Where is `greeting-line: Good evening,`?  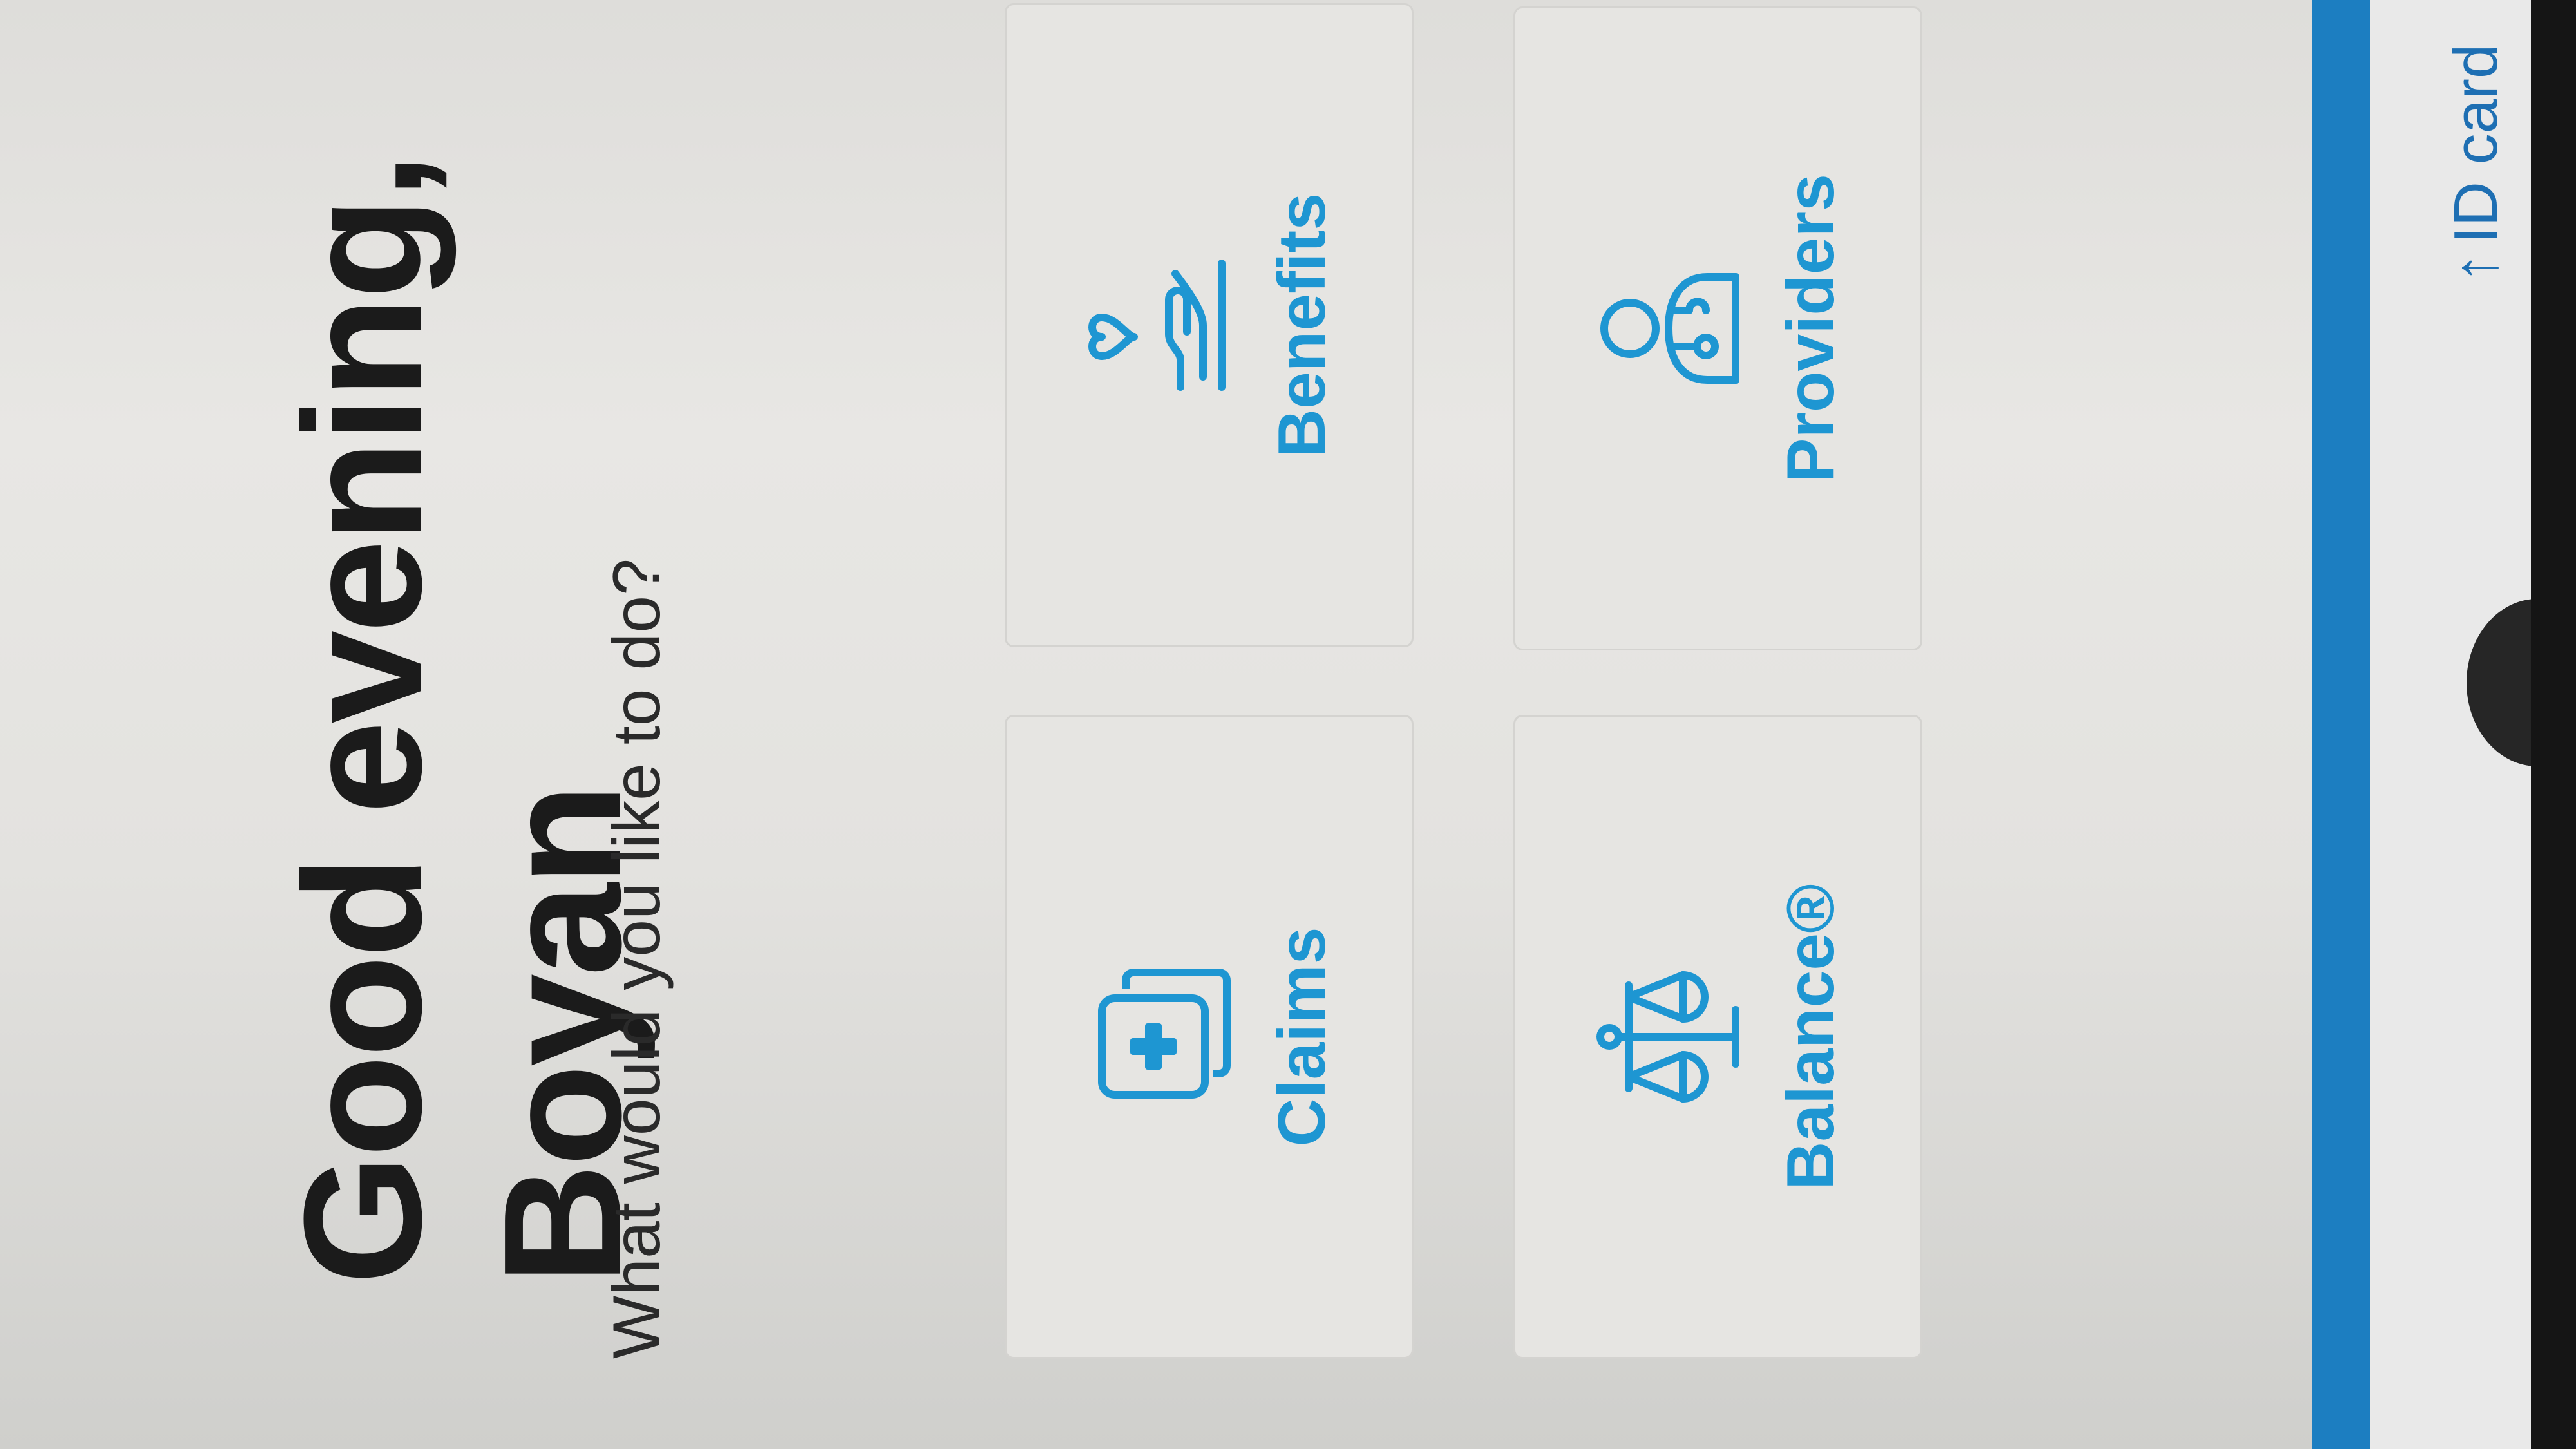 greeting-line: Good evening, is located at coordinates (364, 720).